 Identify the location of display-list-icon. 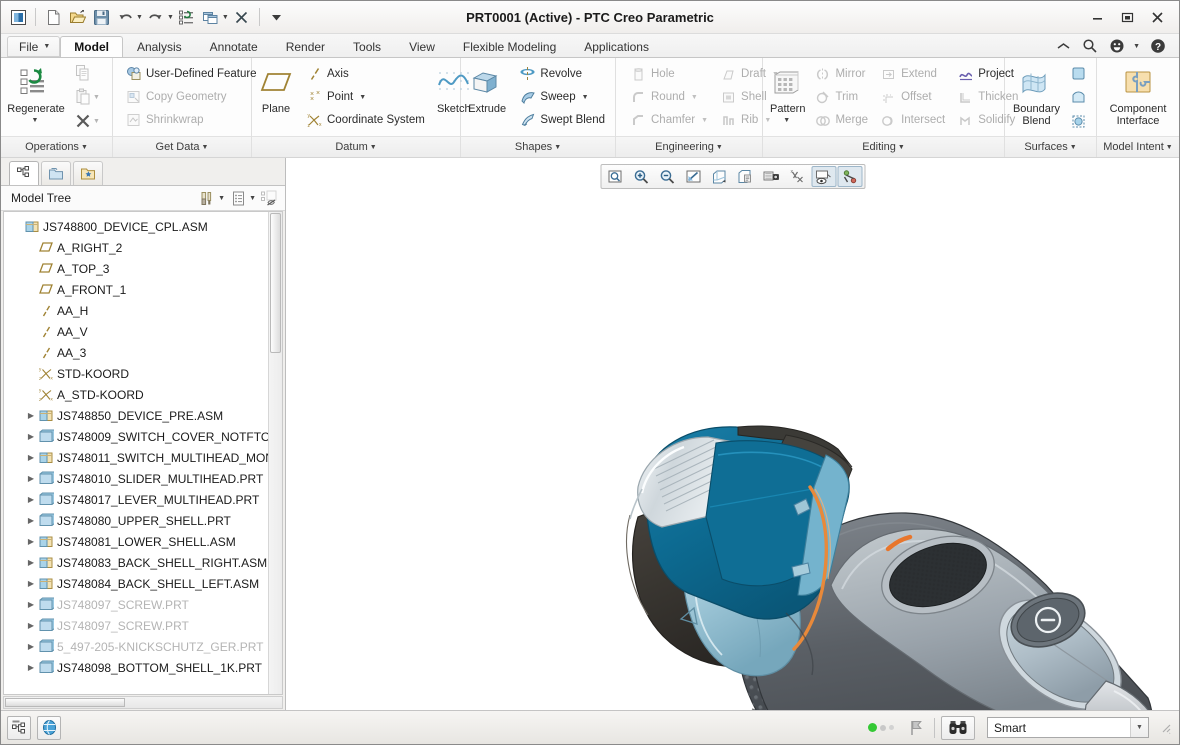
(238, 198).